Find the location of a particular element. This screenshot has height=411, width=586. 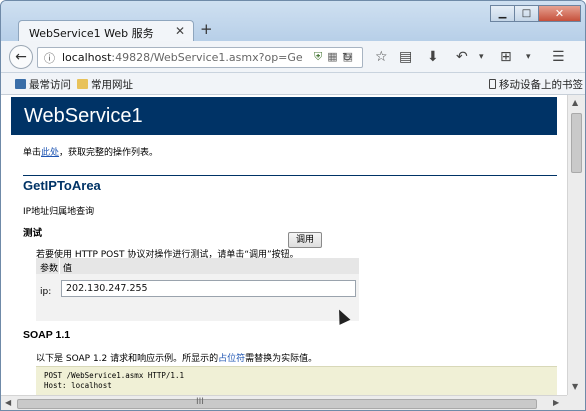

bookmark-page-icon is located at coordinates (20, 84).